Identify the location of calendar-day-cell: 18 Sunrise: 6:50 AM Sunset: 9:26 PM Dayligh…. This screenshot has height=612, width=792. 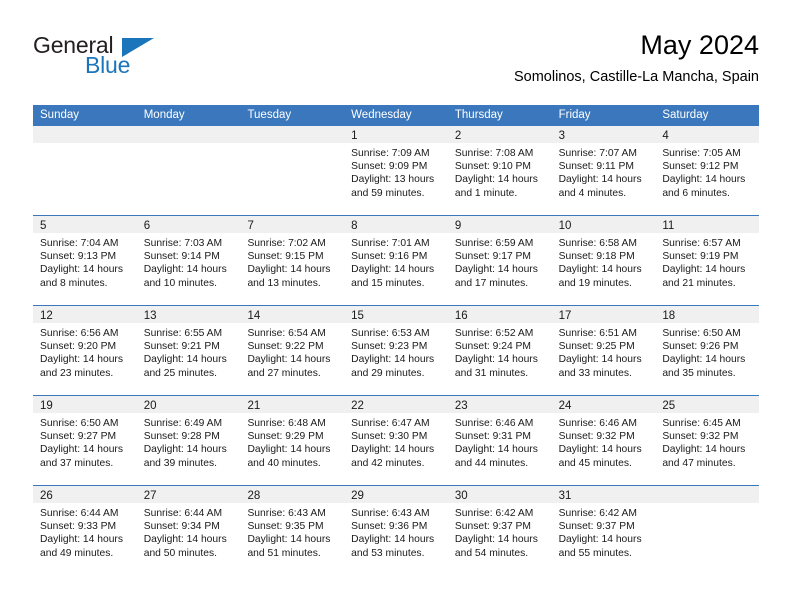
(707, 350).